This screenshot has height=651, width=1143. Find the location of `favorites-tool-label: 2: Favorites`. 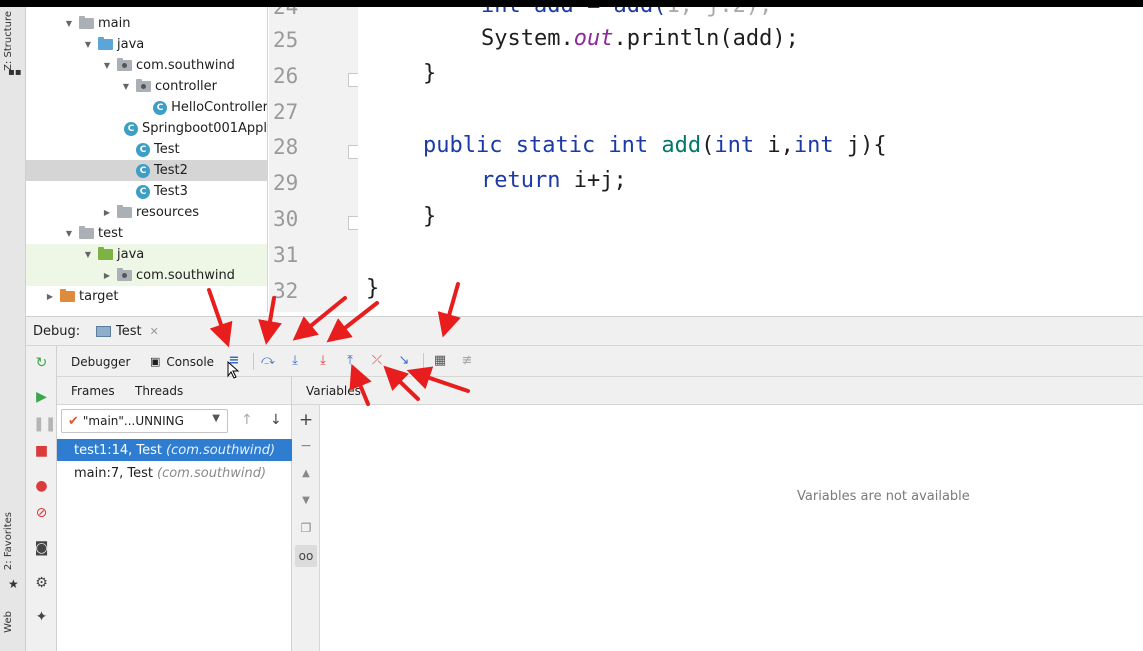

favorites-tool-label: 2: Favorites is located at coordinates (8, 541).